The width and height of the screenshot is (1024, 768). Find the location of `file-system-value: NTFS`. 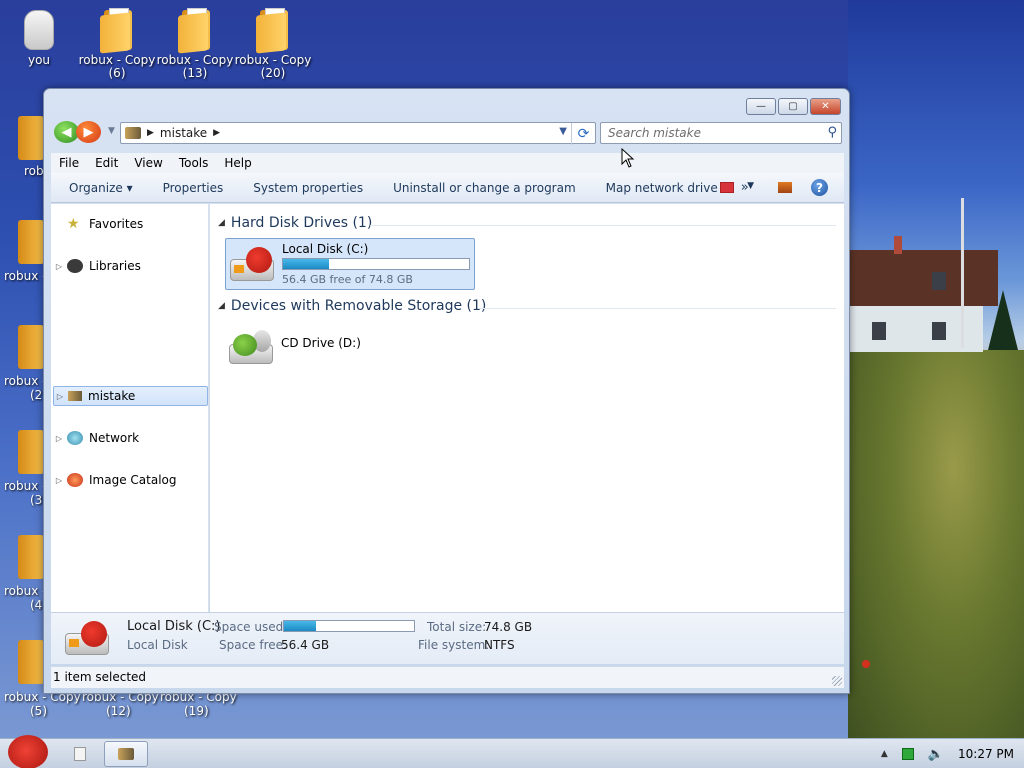

file-system-value: NTFS is located at coordinates (499, 645).